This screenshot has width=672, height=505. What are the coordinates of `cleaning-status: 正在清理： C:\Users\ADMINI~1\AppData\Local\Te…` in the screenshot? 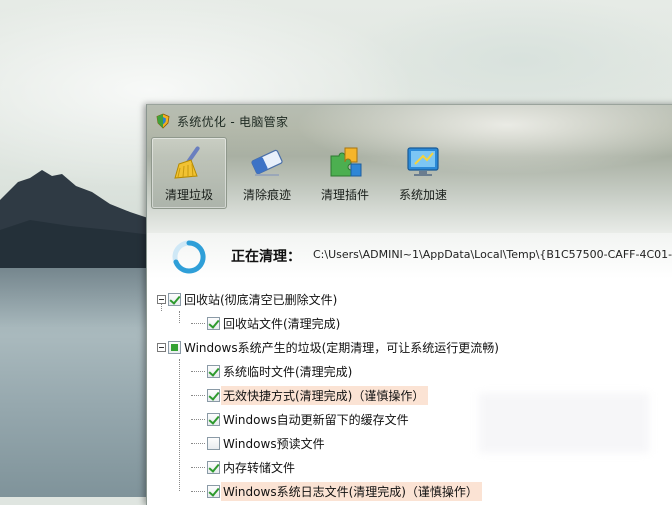 It's located at (409, 256).